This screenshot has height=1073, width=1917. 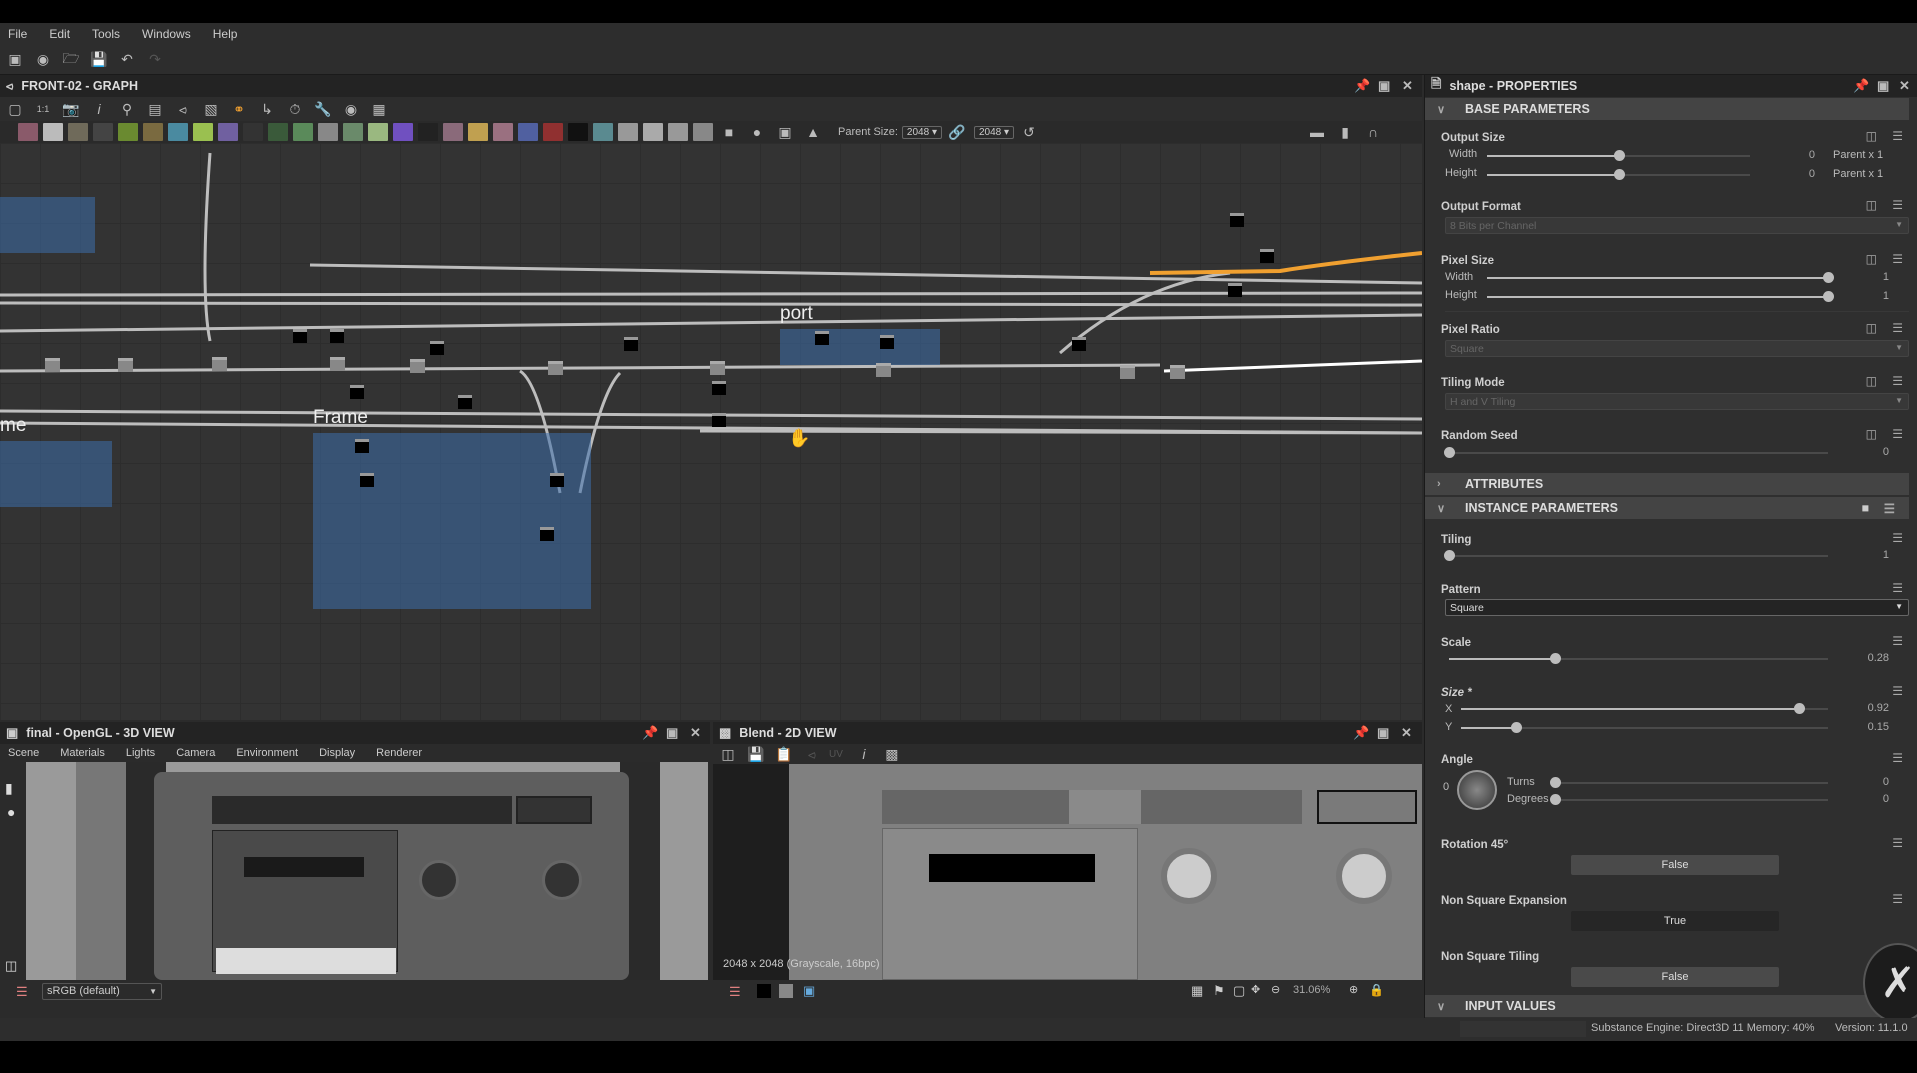 What do you see at coordinates (1345, 132) in the screenshot?
I see `snap-icon: ▮` at bounding box center [1345, 132].